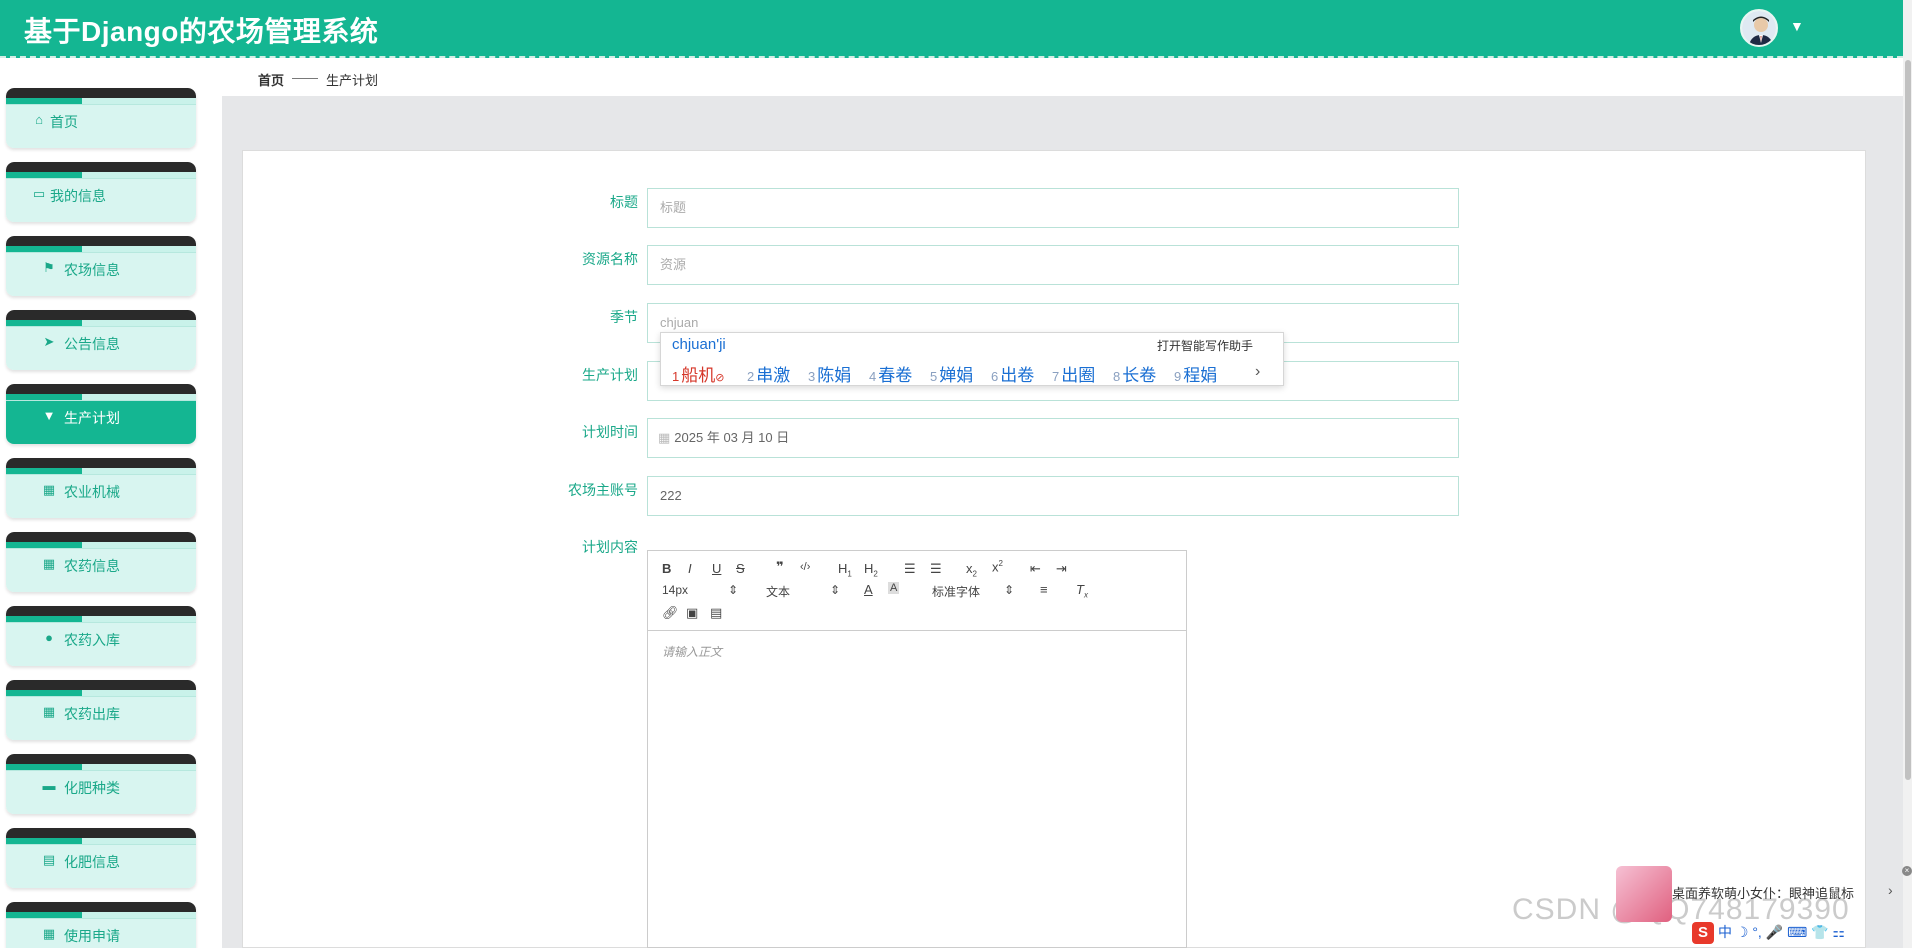 The width and height of the screenshot is (1912, 948). I want to click on ime-assist-button: 打开智能写作助手, so click(1205, 345).